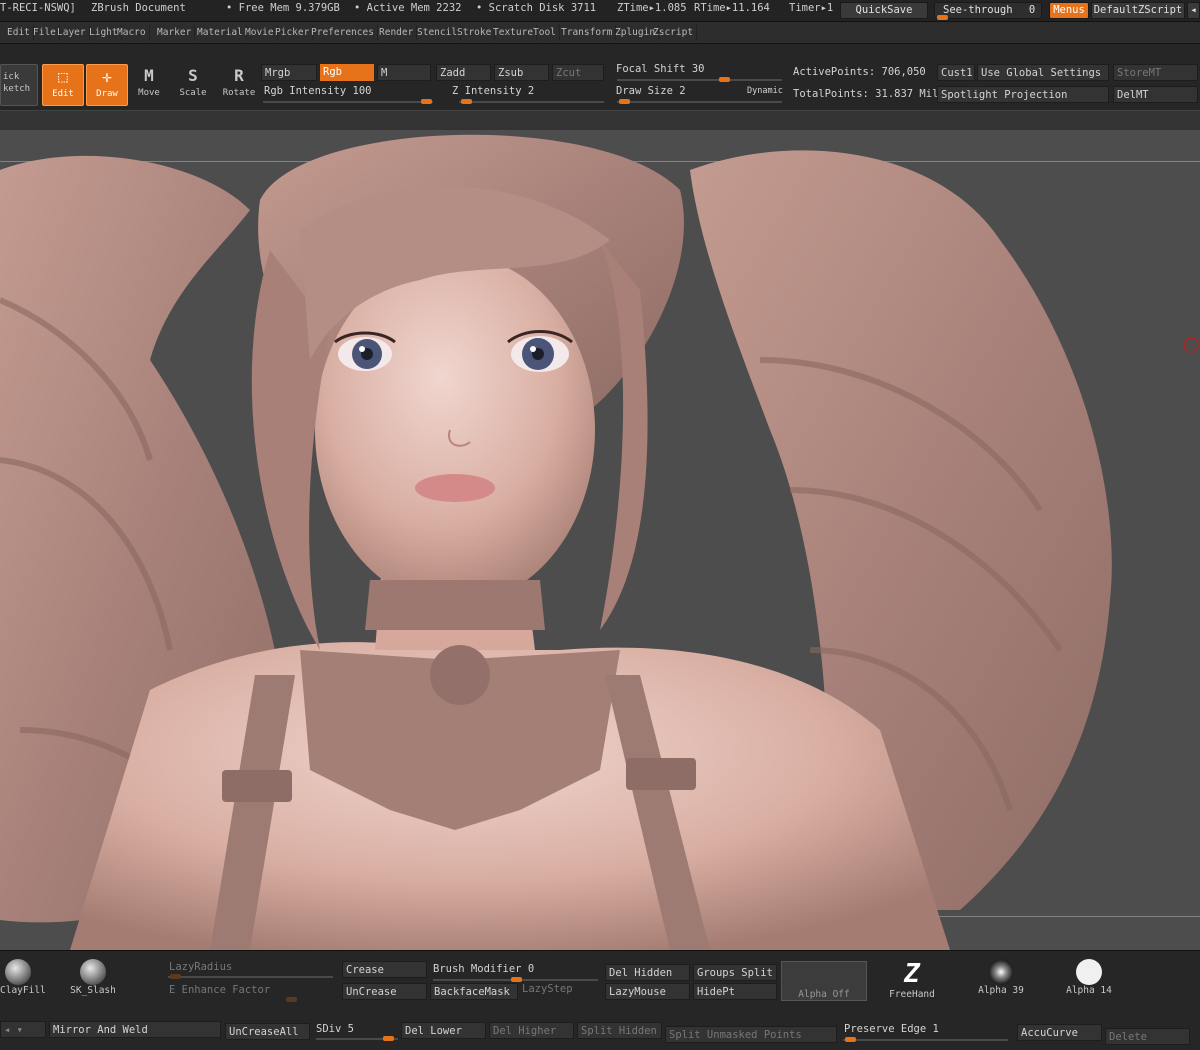 The height and width of the screenshot is (1050, 1200). Describe the element at coordinates (1089, 977) in the screenshot. I see `alpha-14-slot: Alpha 14` at that location.